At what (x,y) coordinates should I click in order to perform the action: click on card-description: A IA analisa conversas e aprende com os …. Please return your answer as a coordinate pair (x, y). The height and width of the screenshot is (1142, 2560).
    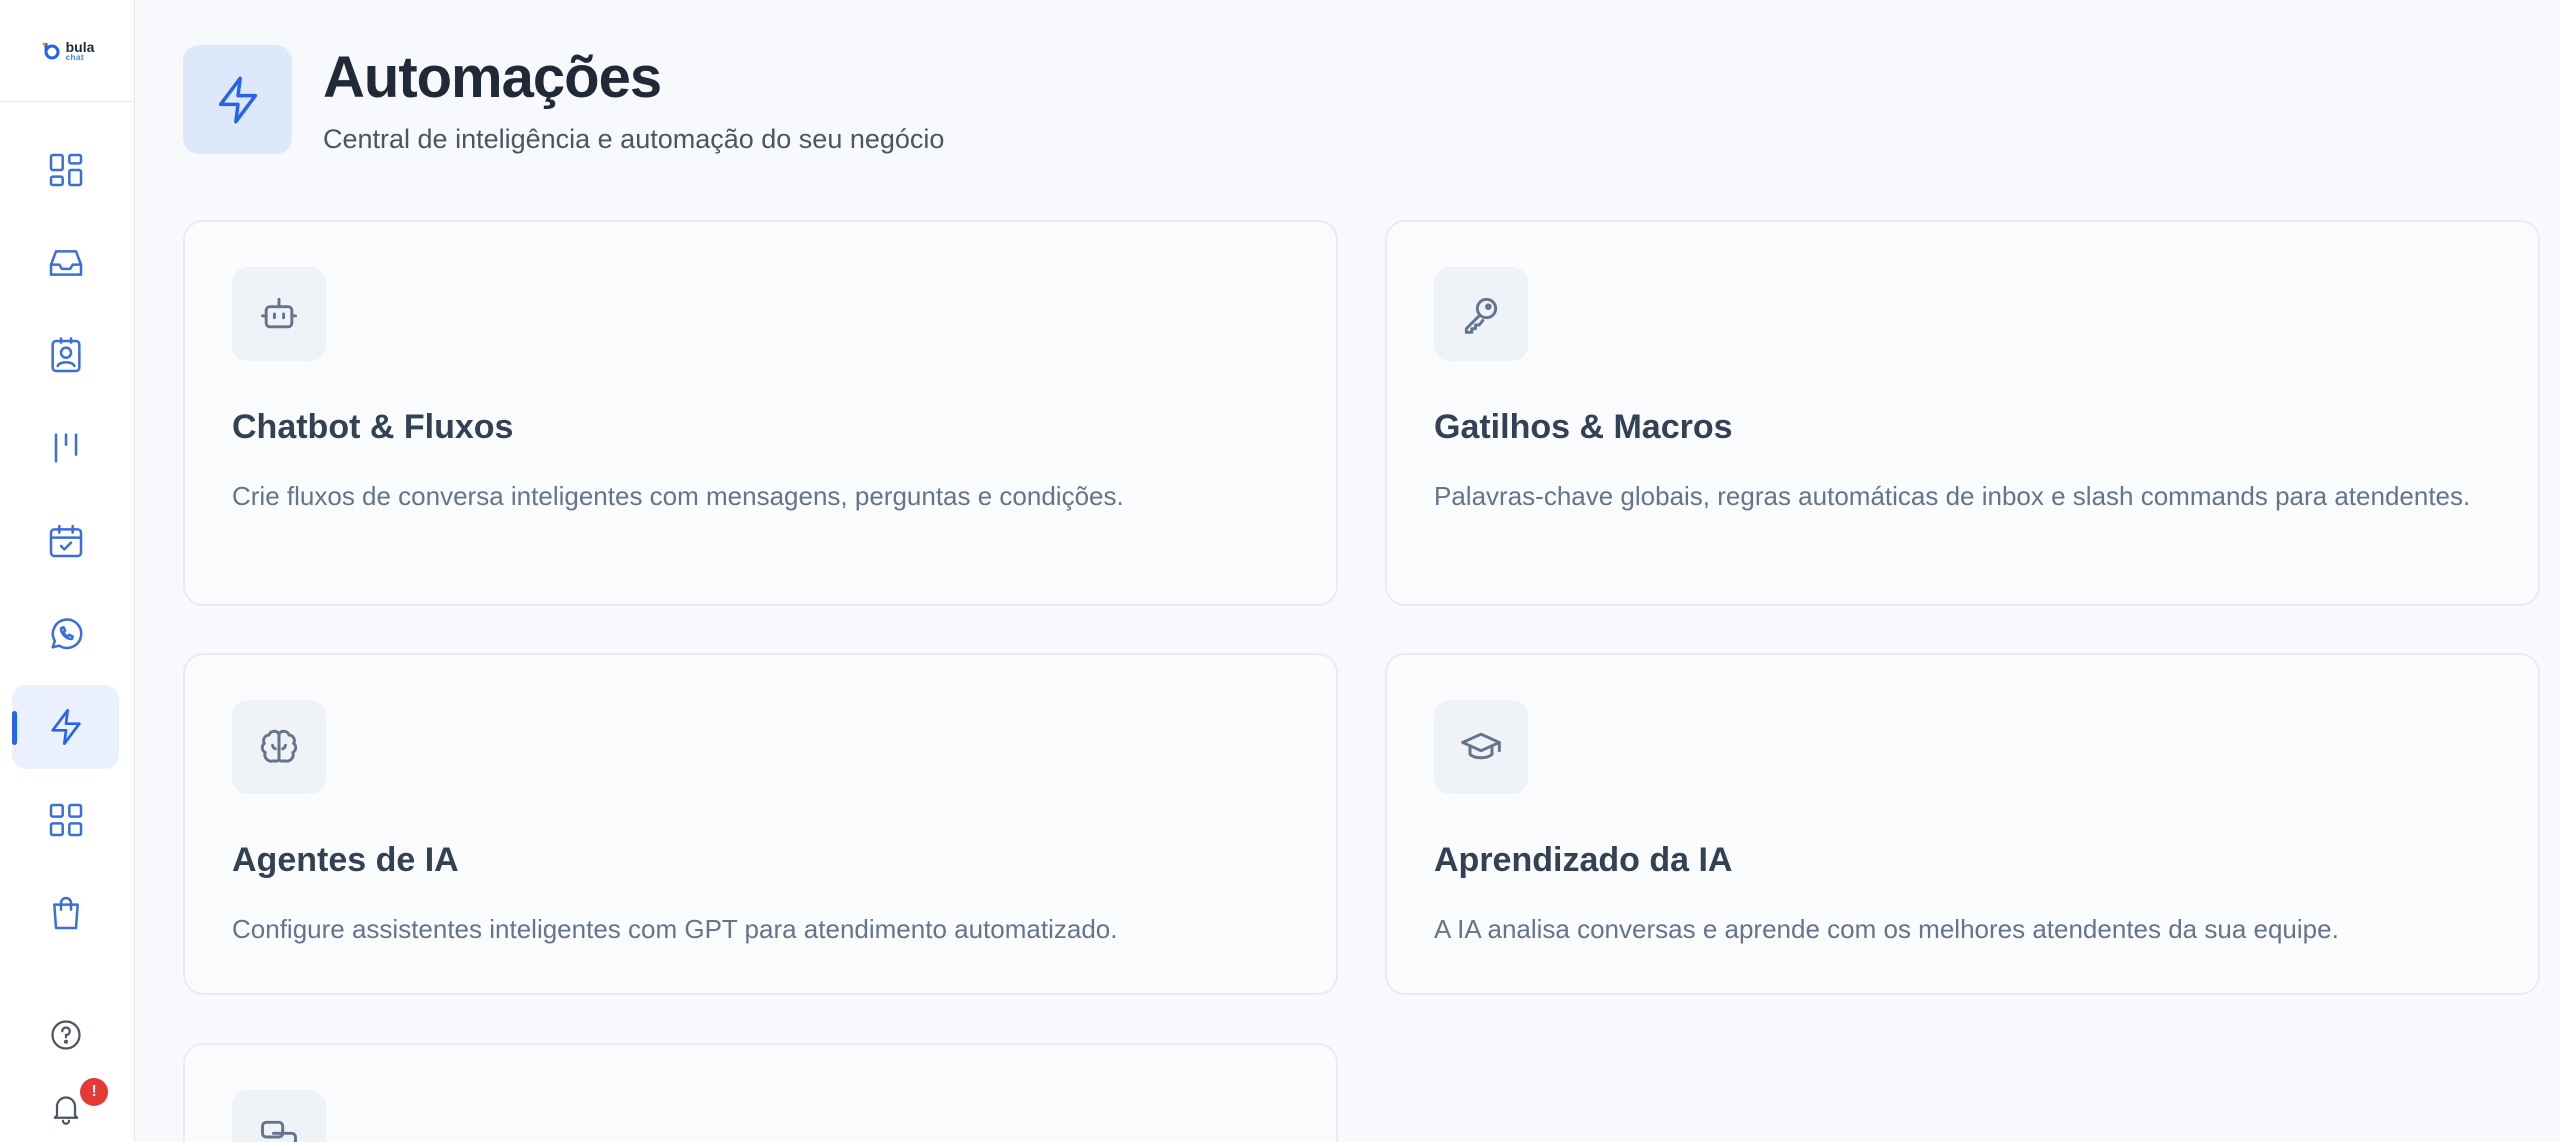
    Looking at the image, I should click on (1886, 929).